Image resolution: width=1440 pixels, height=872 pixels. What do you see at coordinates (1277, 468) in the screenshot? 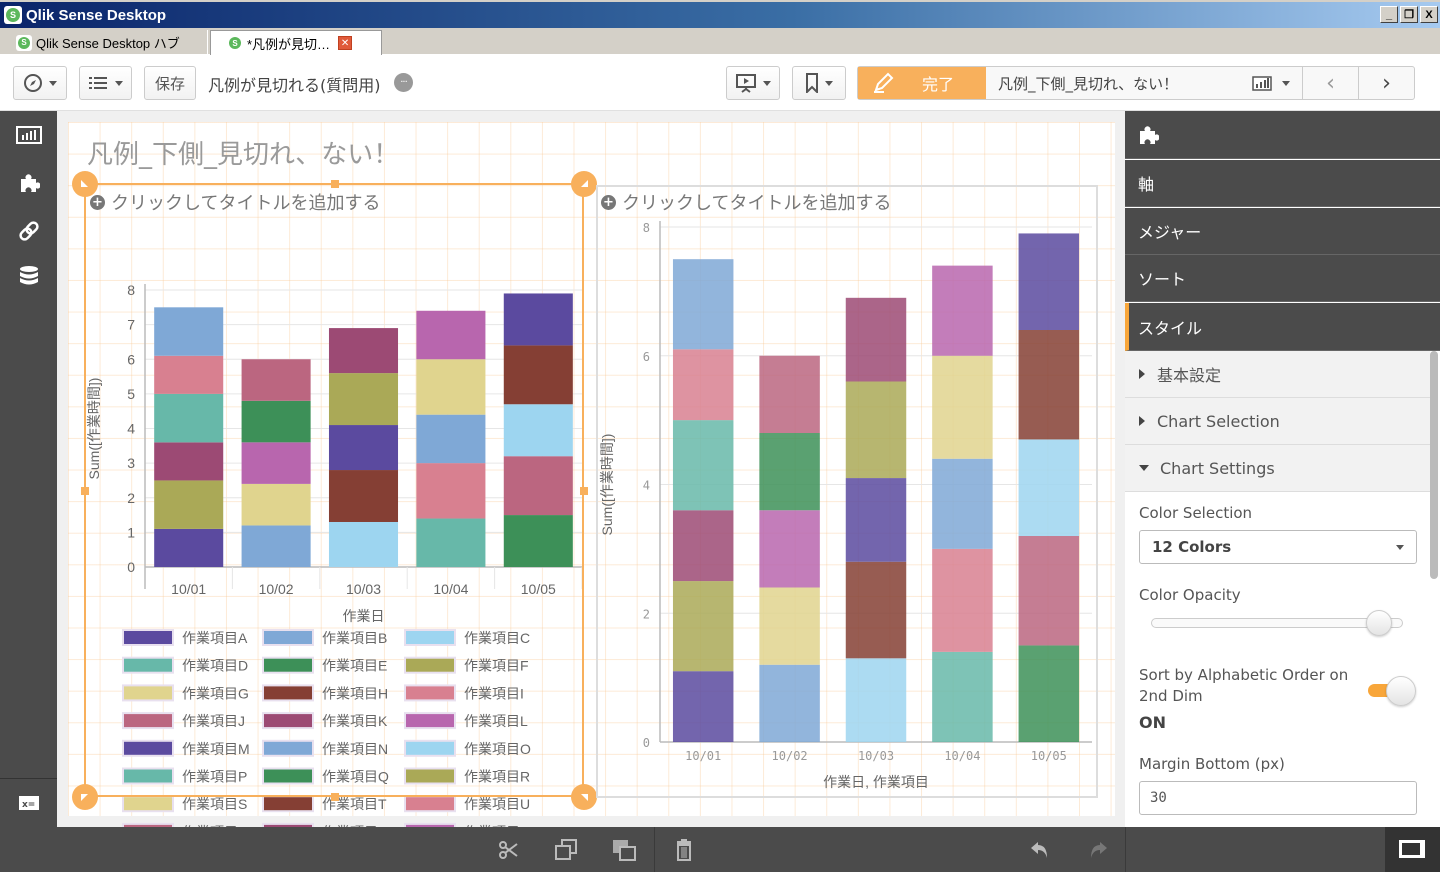
I see `accordion-chart-settings: Chart Settings` at bounding box center [1277, 468].